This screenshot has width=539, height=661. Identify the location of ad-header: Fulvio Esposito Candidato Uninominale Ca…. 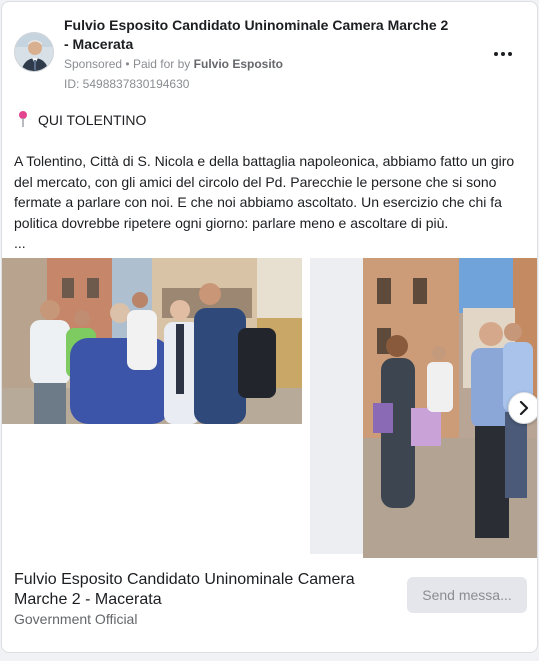
(269, 54).